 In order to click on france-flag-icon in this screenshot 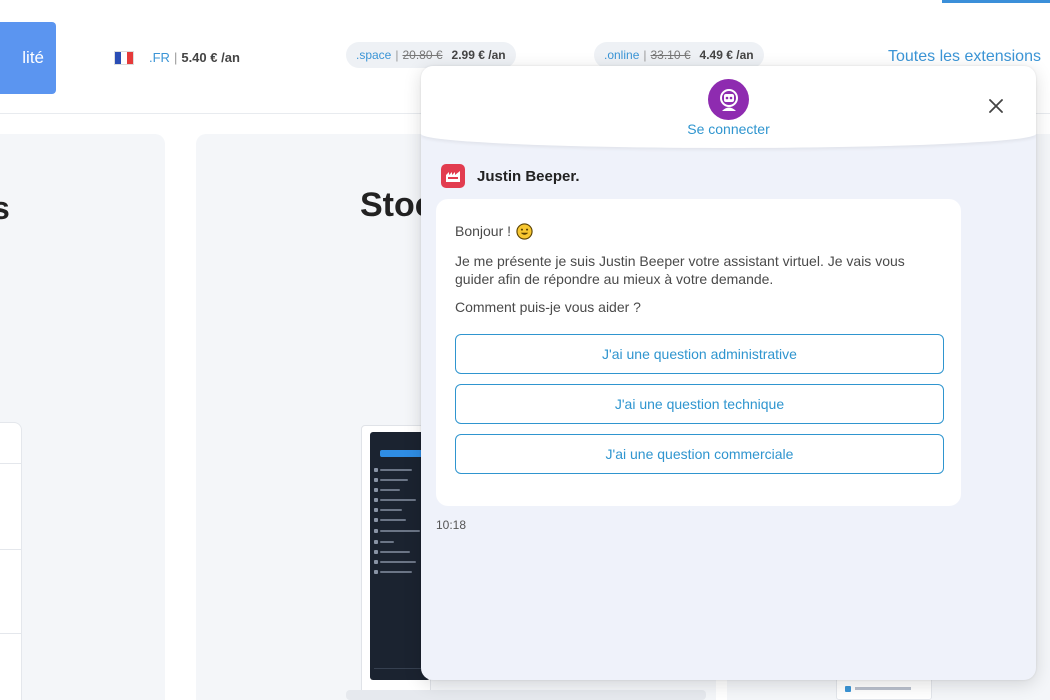, I will do `click(124, 57)`.